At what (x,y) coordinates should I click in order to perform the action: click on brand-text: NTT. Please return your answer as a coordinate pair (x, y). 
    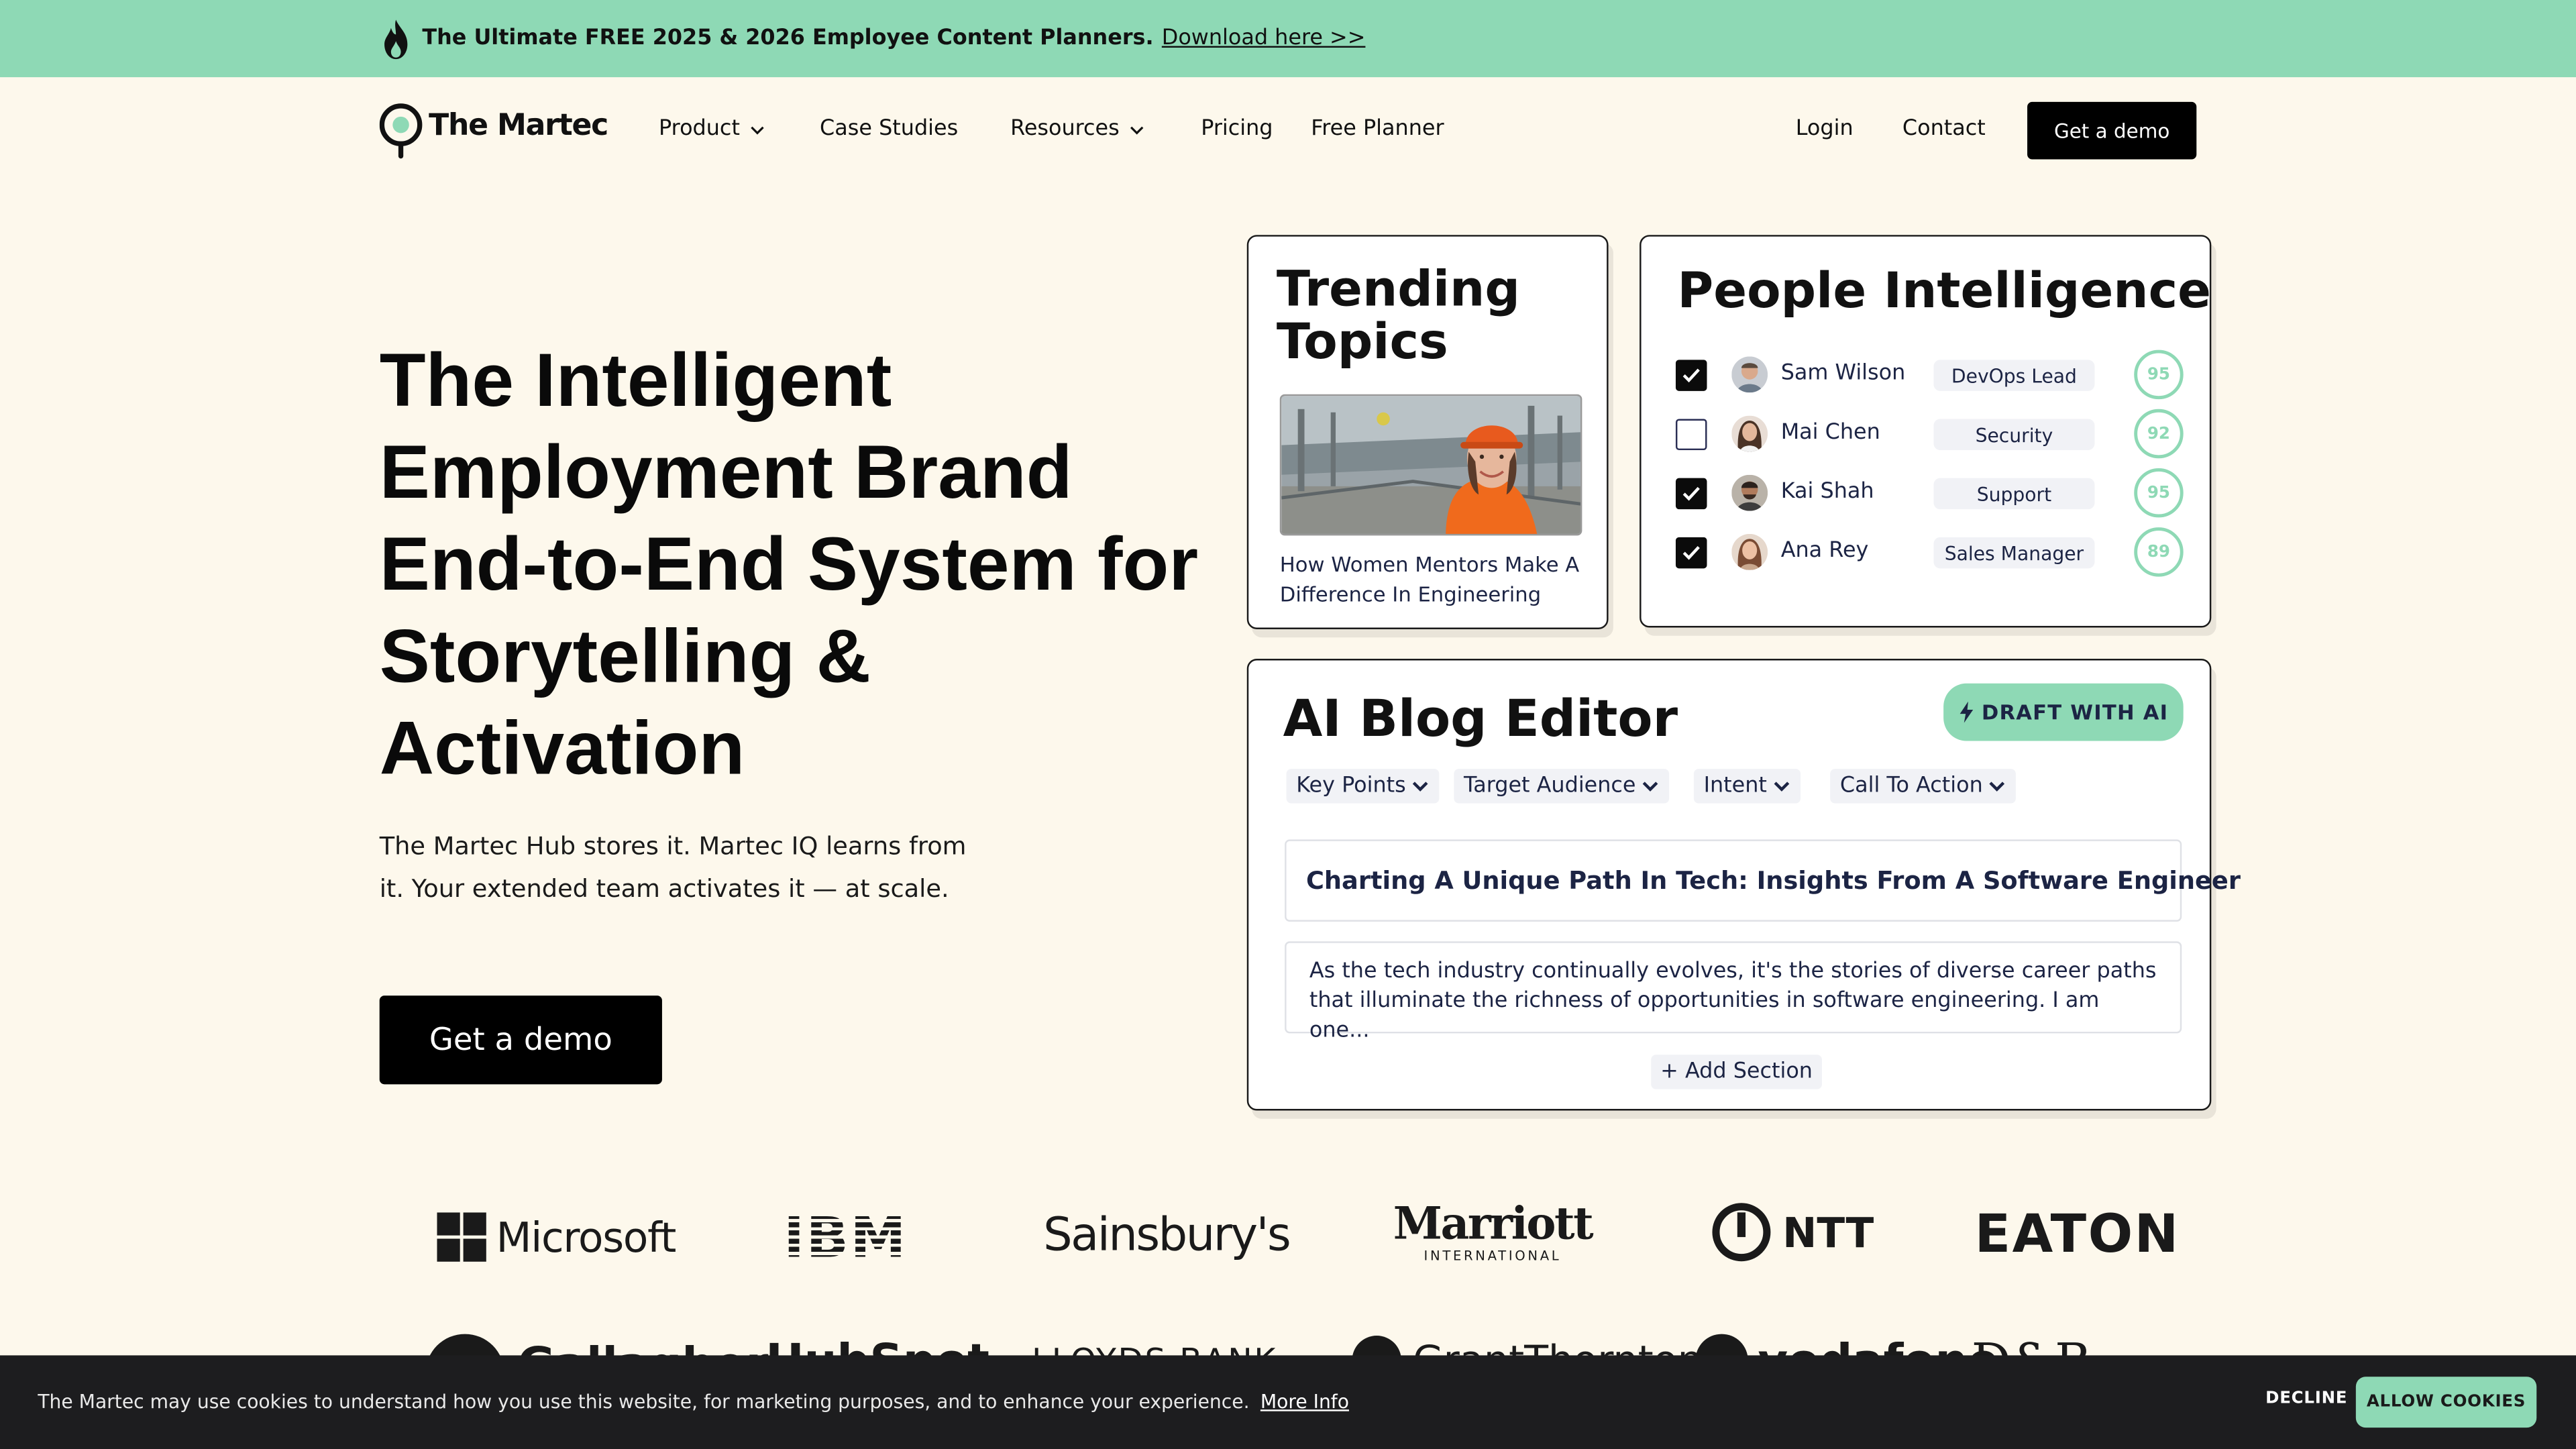
    Looking at the image, I should click on (1828, 1232).